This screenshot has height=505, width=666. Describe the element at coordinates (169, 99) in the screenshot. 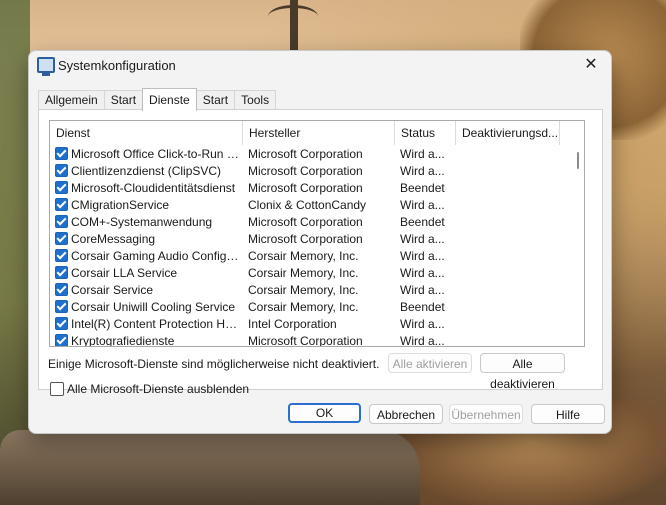

I see `tab-services: Dienste` at that location.